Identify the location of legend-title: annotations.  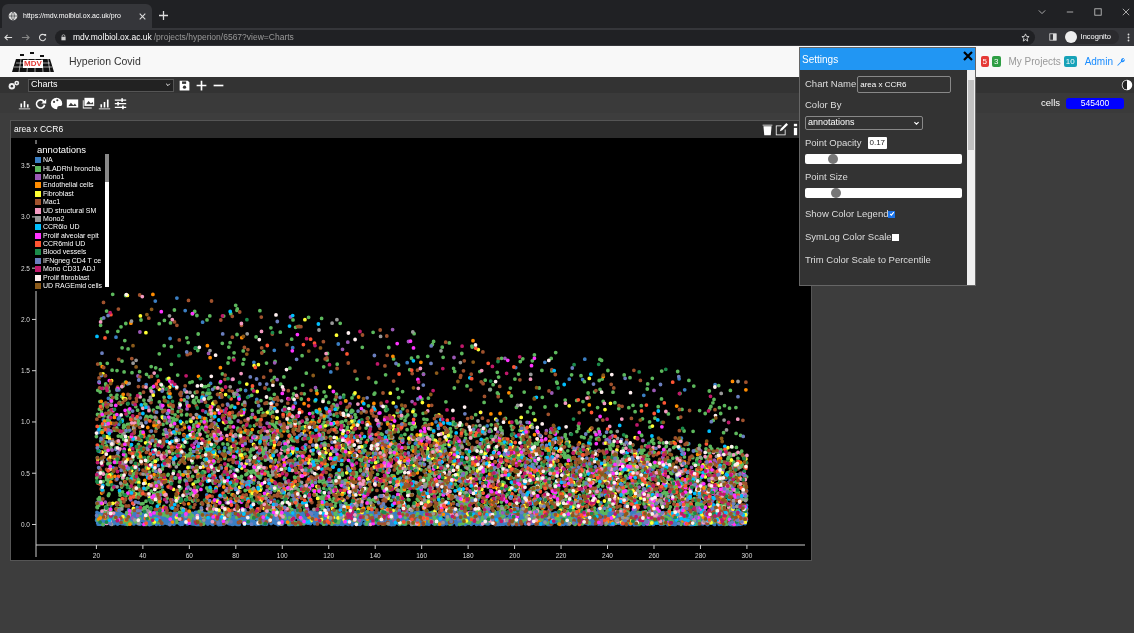
(62, 150).